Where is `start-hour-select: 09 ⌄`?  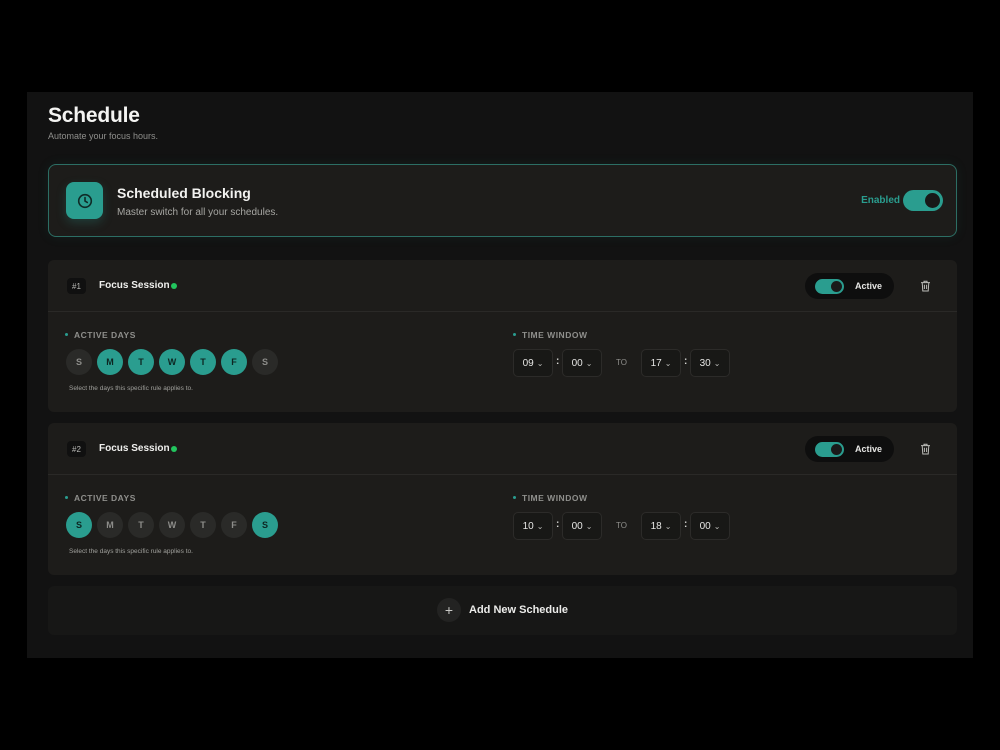
start-hour-select: 09 ⌄ is located at coordinates (533, 363).